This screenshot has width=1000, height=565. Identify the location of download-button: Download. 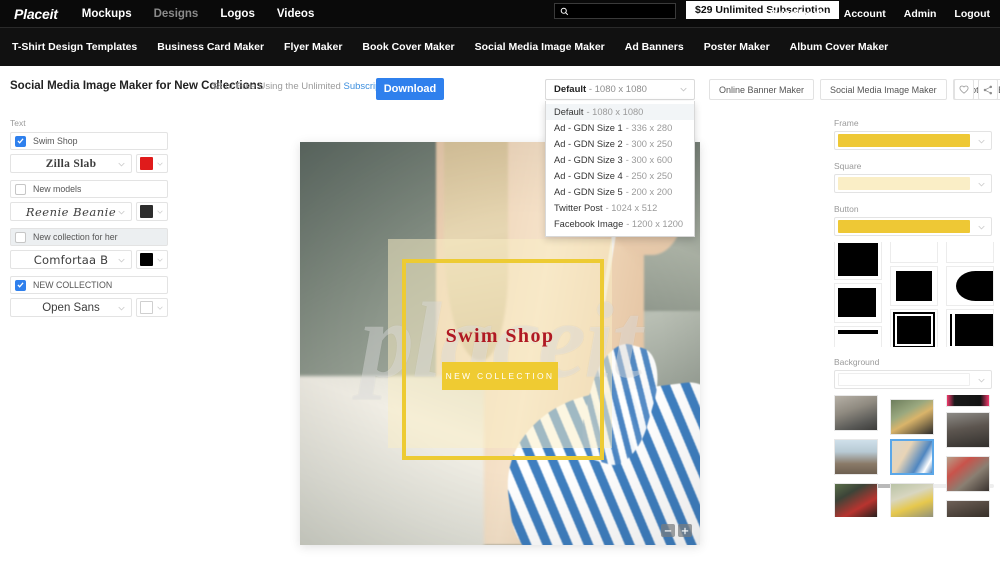
(410, 89).